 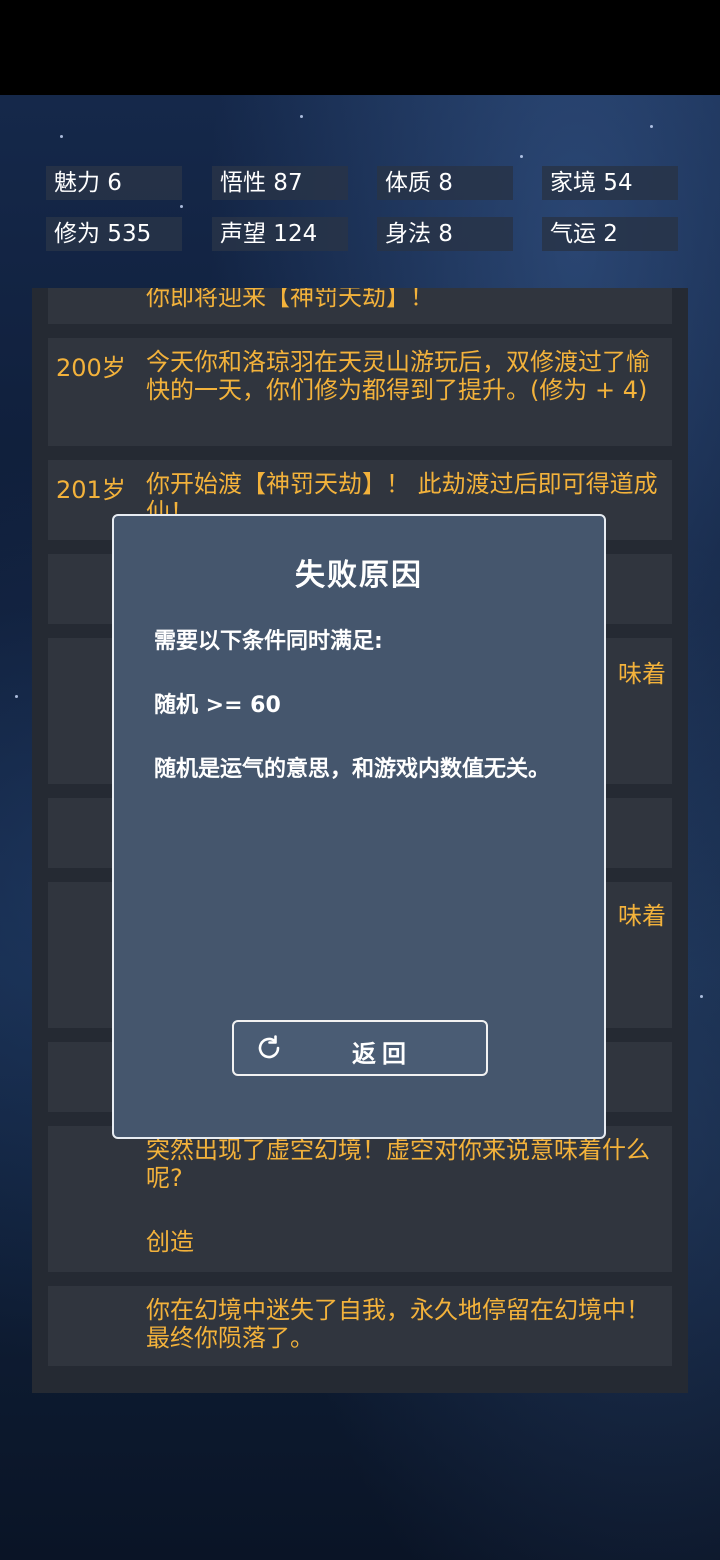 What do you see at coordinates (280, 183) in the screenshot?
I see `stat-comprehension: 悟性 87` at bounding box center [280, 183].